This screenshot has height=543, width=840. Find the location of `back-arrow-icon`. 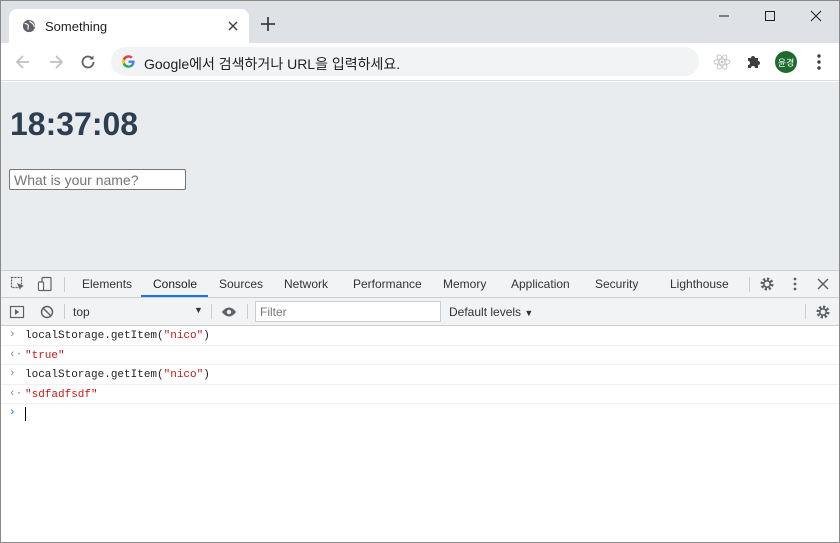

back-arrow-icon is located at coordinates (23, 62).